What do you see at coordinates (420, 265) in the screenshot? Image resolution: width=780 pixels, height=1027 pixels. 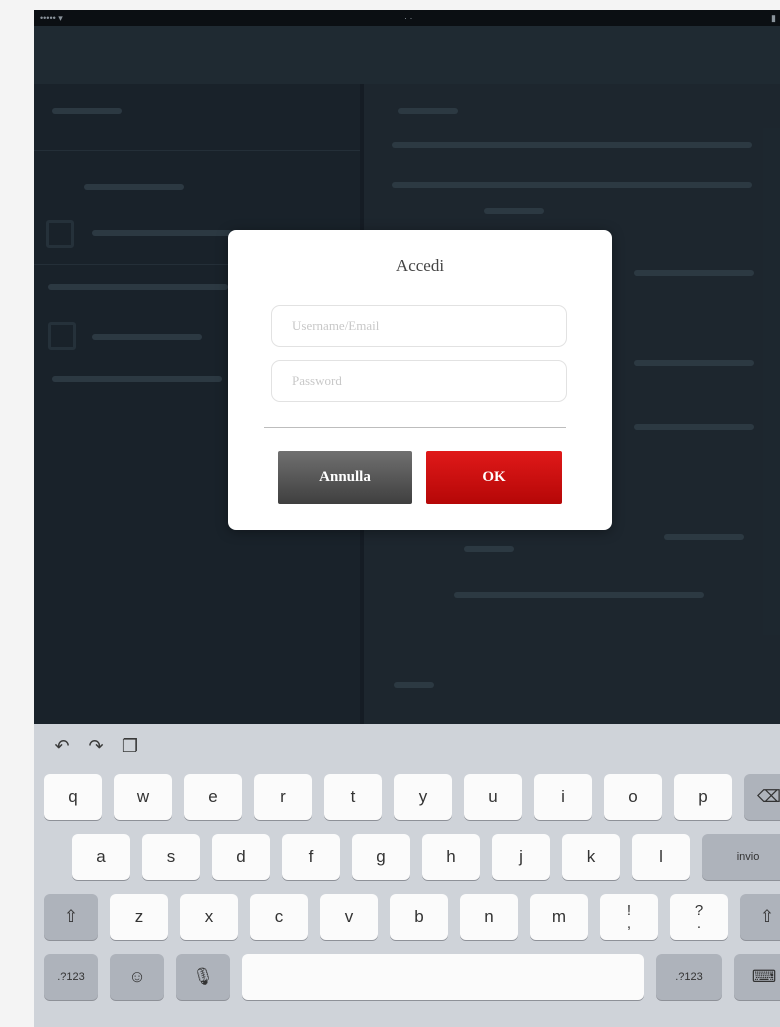 I see `dialog-title: Accedi` at bounding box center [420, 265].